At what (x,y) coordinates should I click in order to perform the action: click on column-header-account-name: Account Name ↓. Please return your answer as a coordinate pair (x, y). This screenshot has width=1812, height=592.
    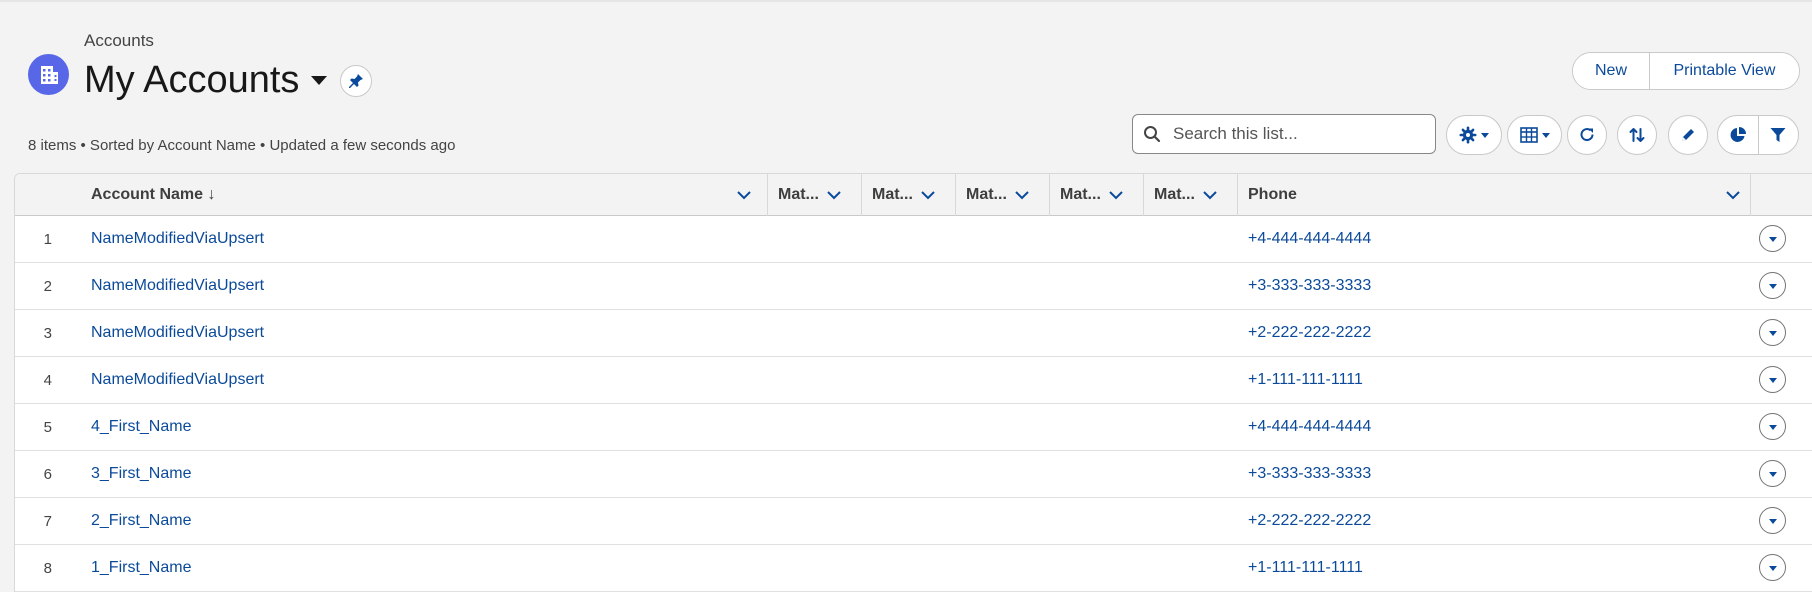
    Looking at the image, I should click on (428, 195).